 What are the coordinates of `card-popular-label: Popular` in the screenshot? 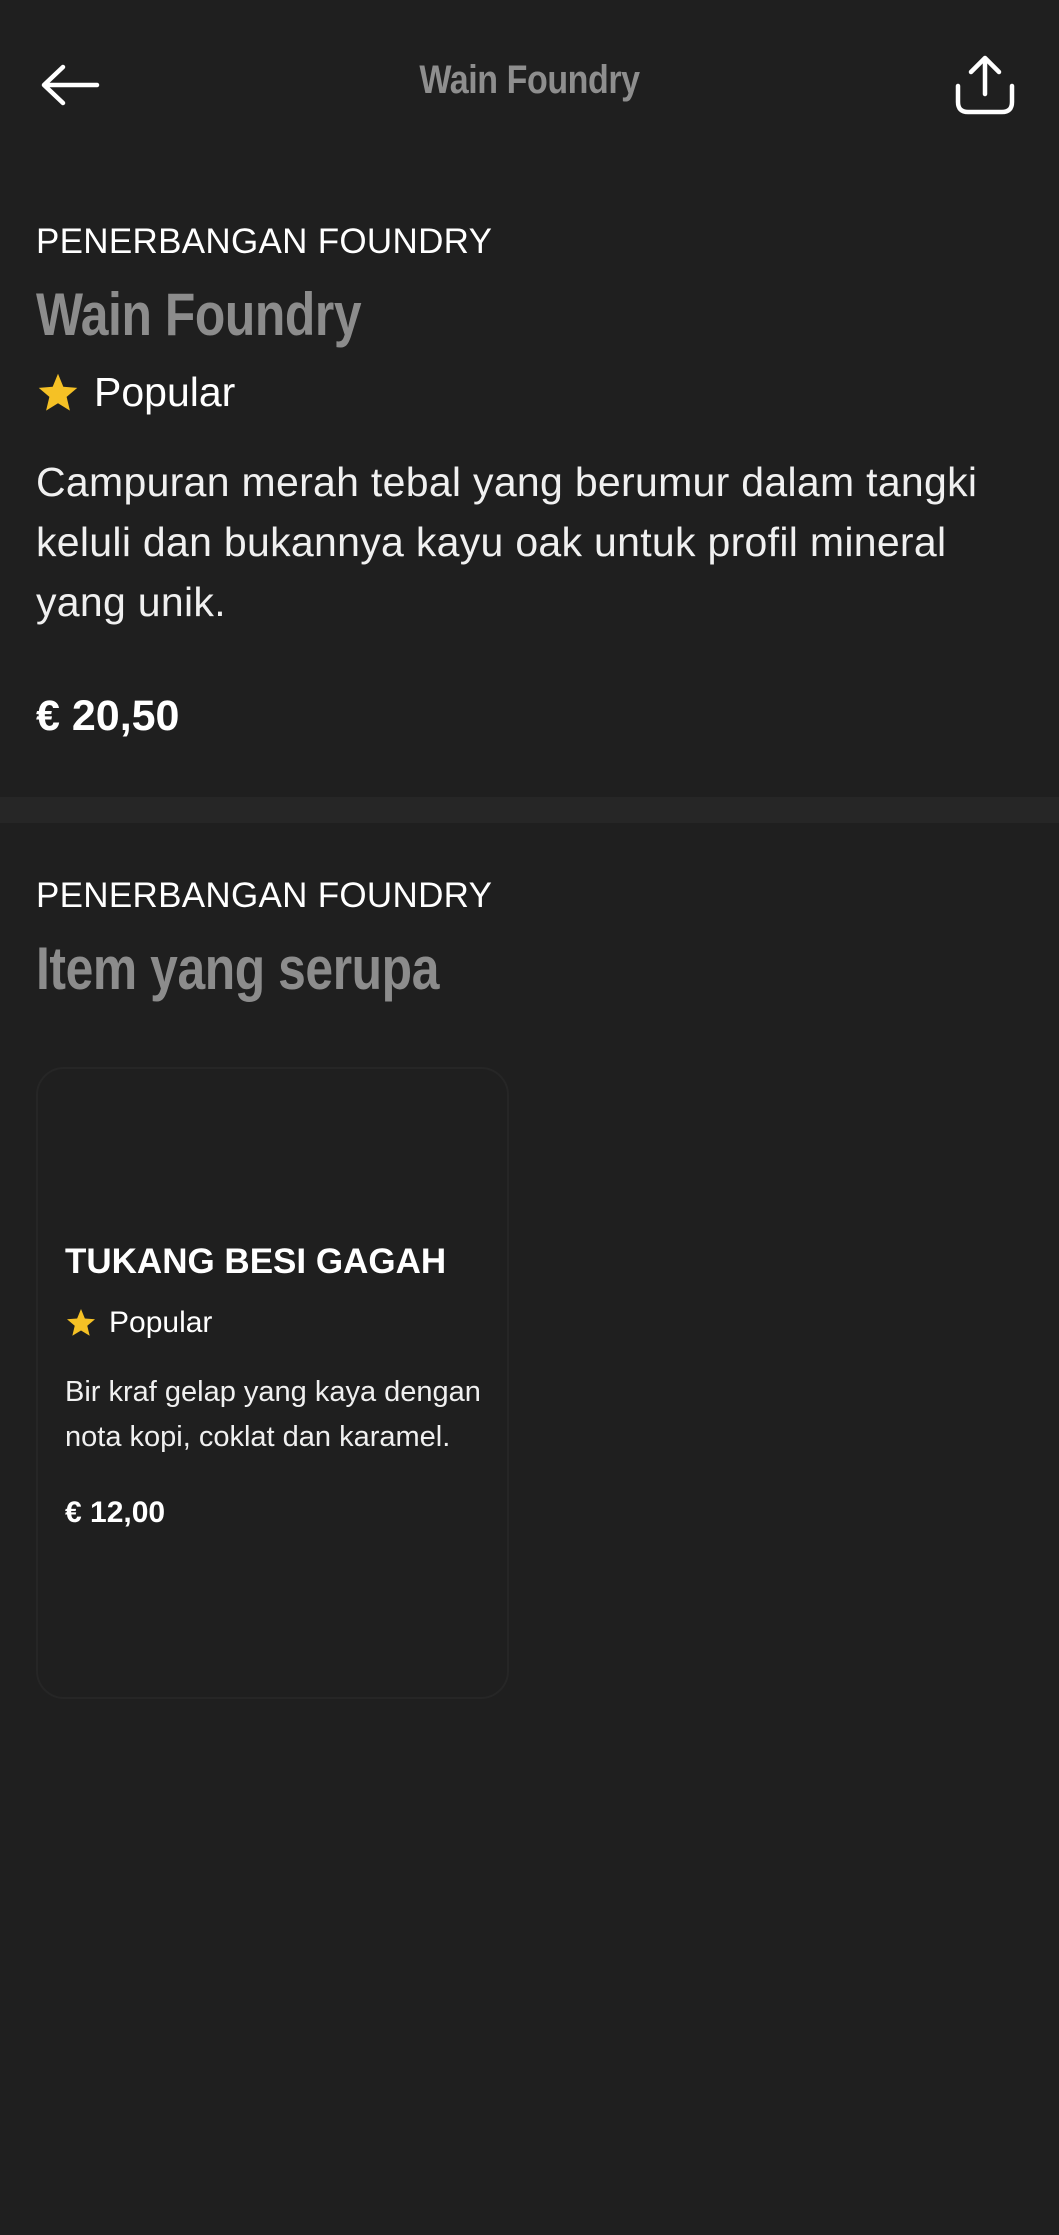 It's located at (161, 1322).